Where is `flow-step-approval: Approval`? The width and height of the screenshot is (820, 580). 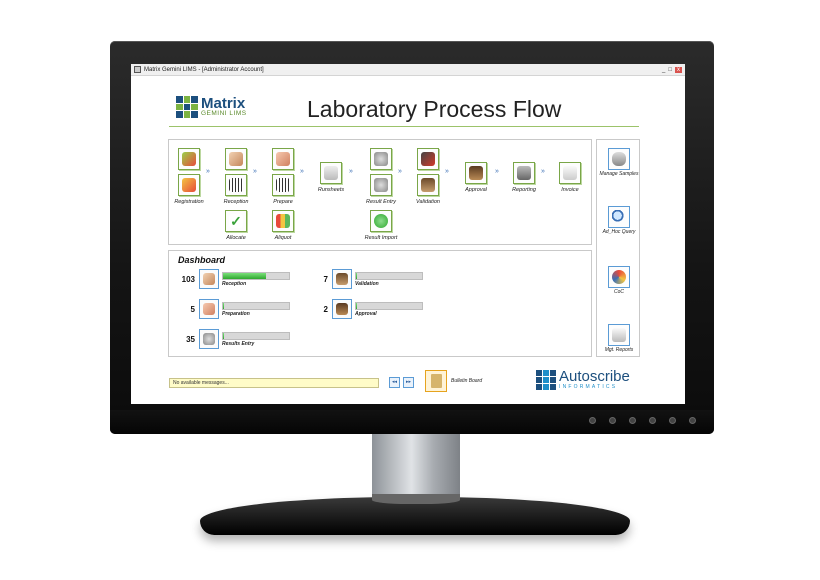
flow-step-approval: Approval is located at coordinates (476, 177).